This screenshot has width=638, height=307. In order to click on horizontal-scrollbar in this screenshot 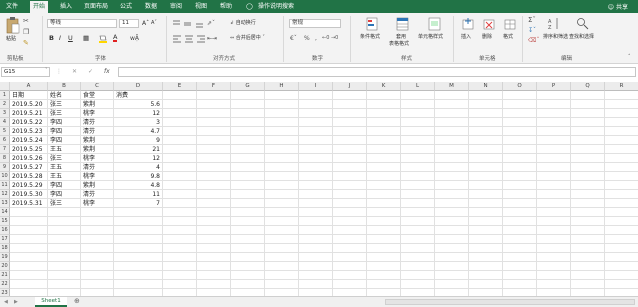, I will do `click(510, 302)`.